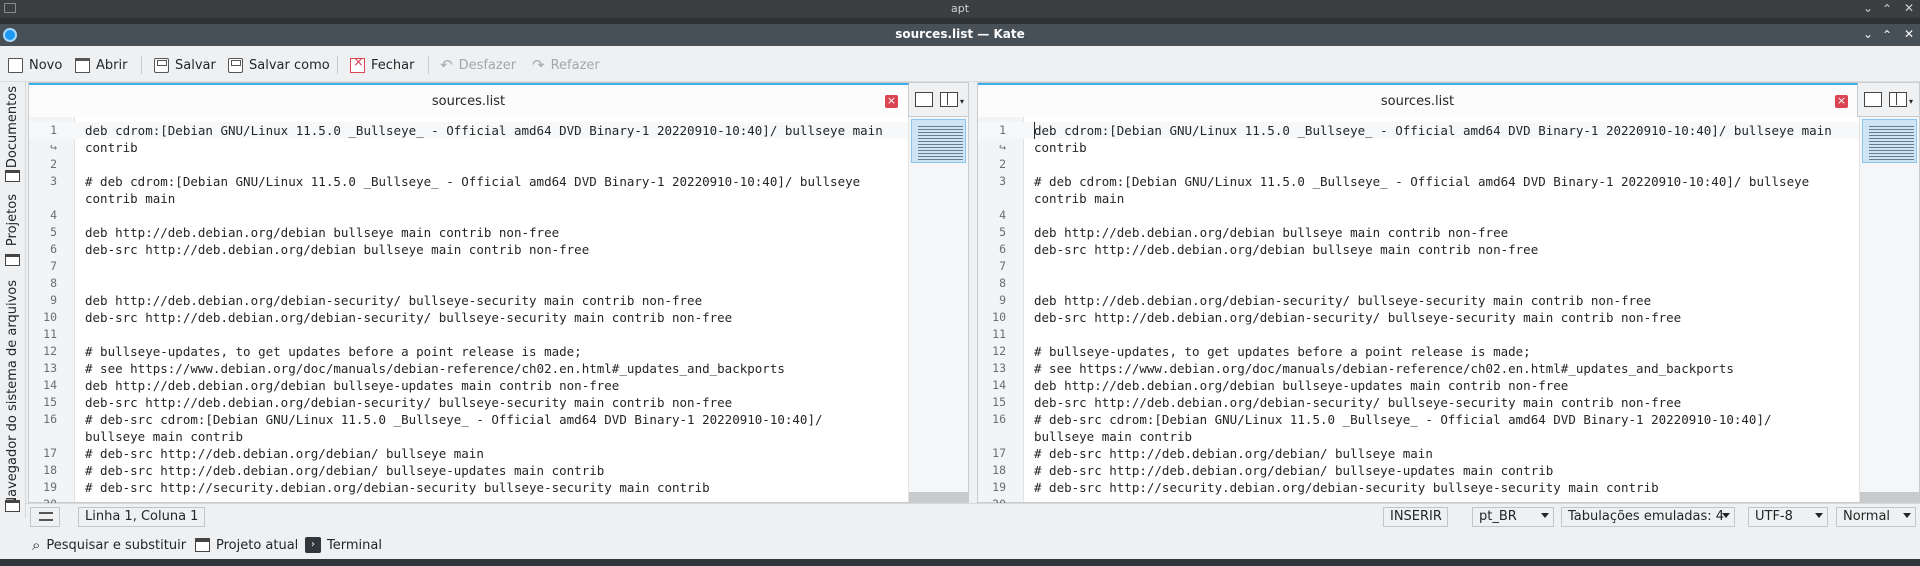 Image resolution: width=1920 pixels, height=566 pixels. I want to click on toggle-panel-button, so click(45, 517).